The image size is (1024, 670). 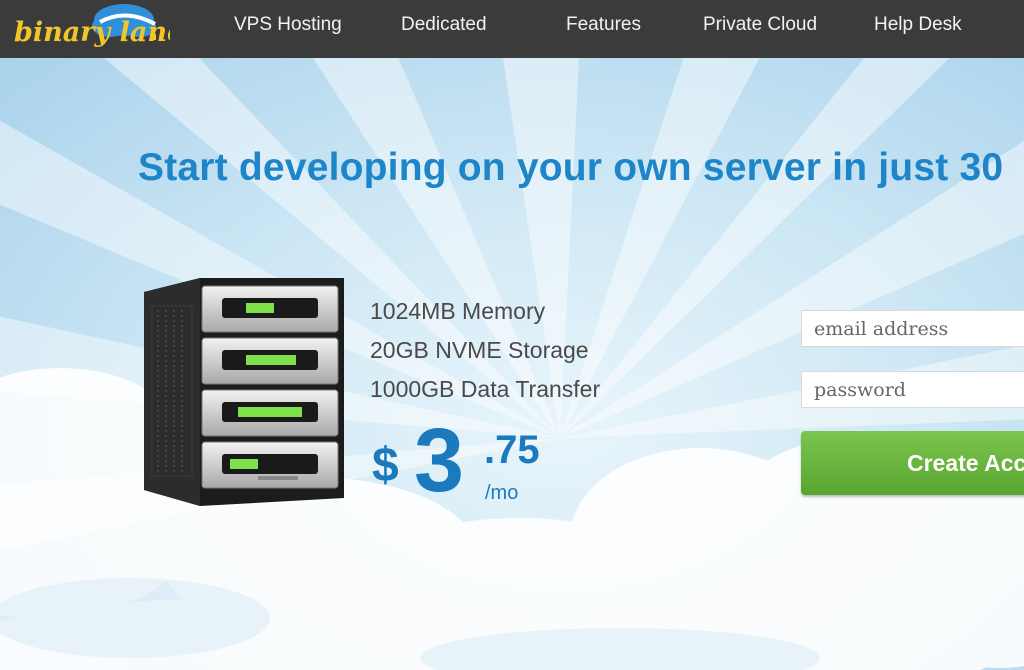 I want to click on price-currency: $, so click(x=385, y=465).